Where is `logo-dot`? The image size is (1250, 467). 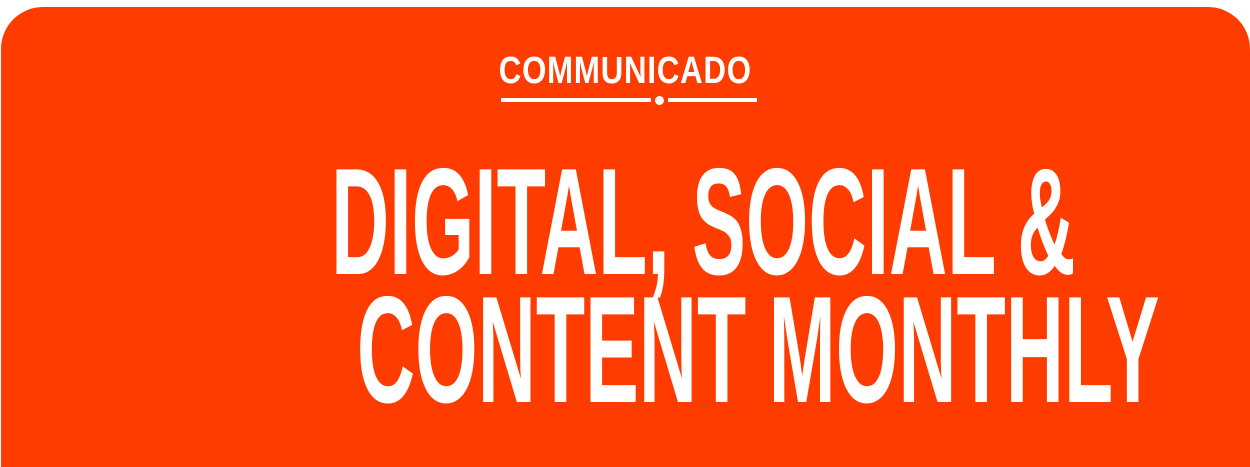
logo-dot is located at coordinates (659, 100).